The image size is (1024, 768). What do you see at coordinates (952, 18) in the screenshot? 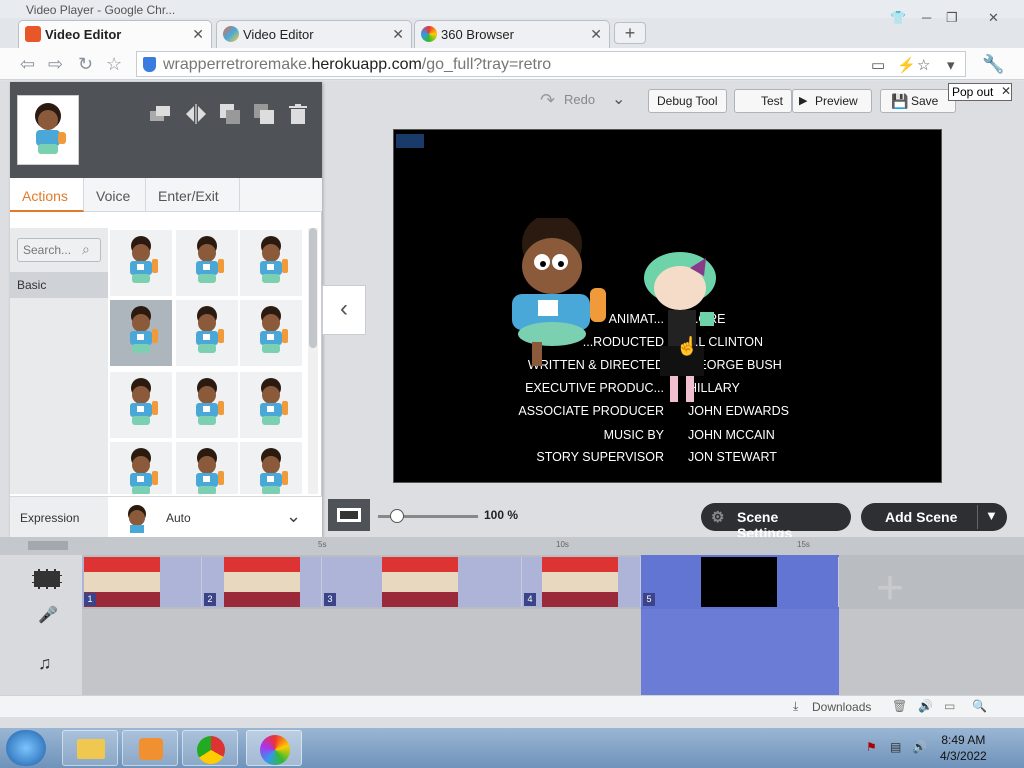
I see `restore-icon: ❐` at bounding box center [952, 18].